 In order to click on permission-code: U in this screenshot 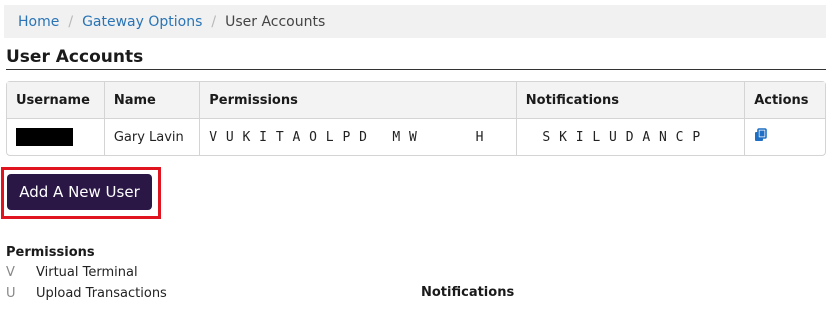, I will do `click(11, 293)`.